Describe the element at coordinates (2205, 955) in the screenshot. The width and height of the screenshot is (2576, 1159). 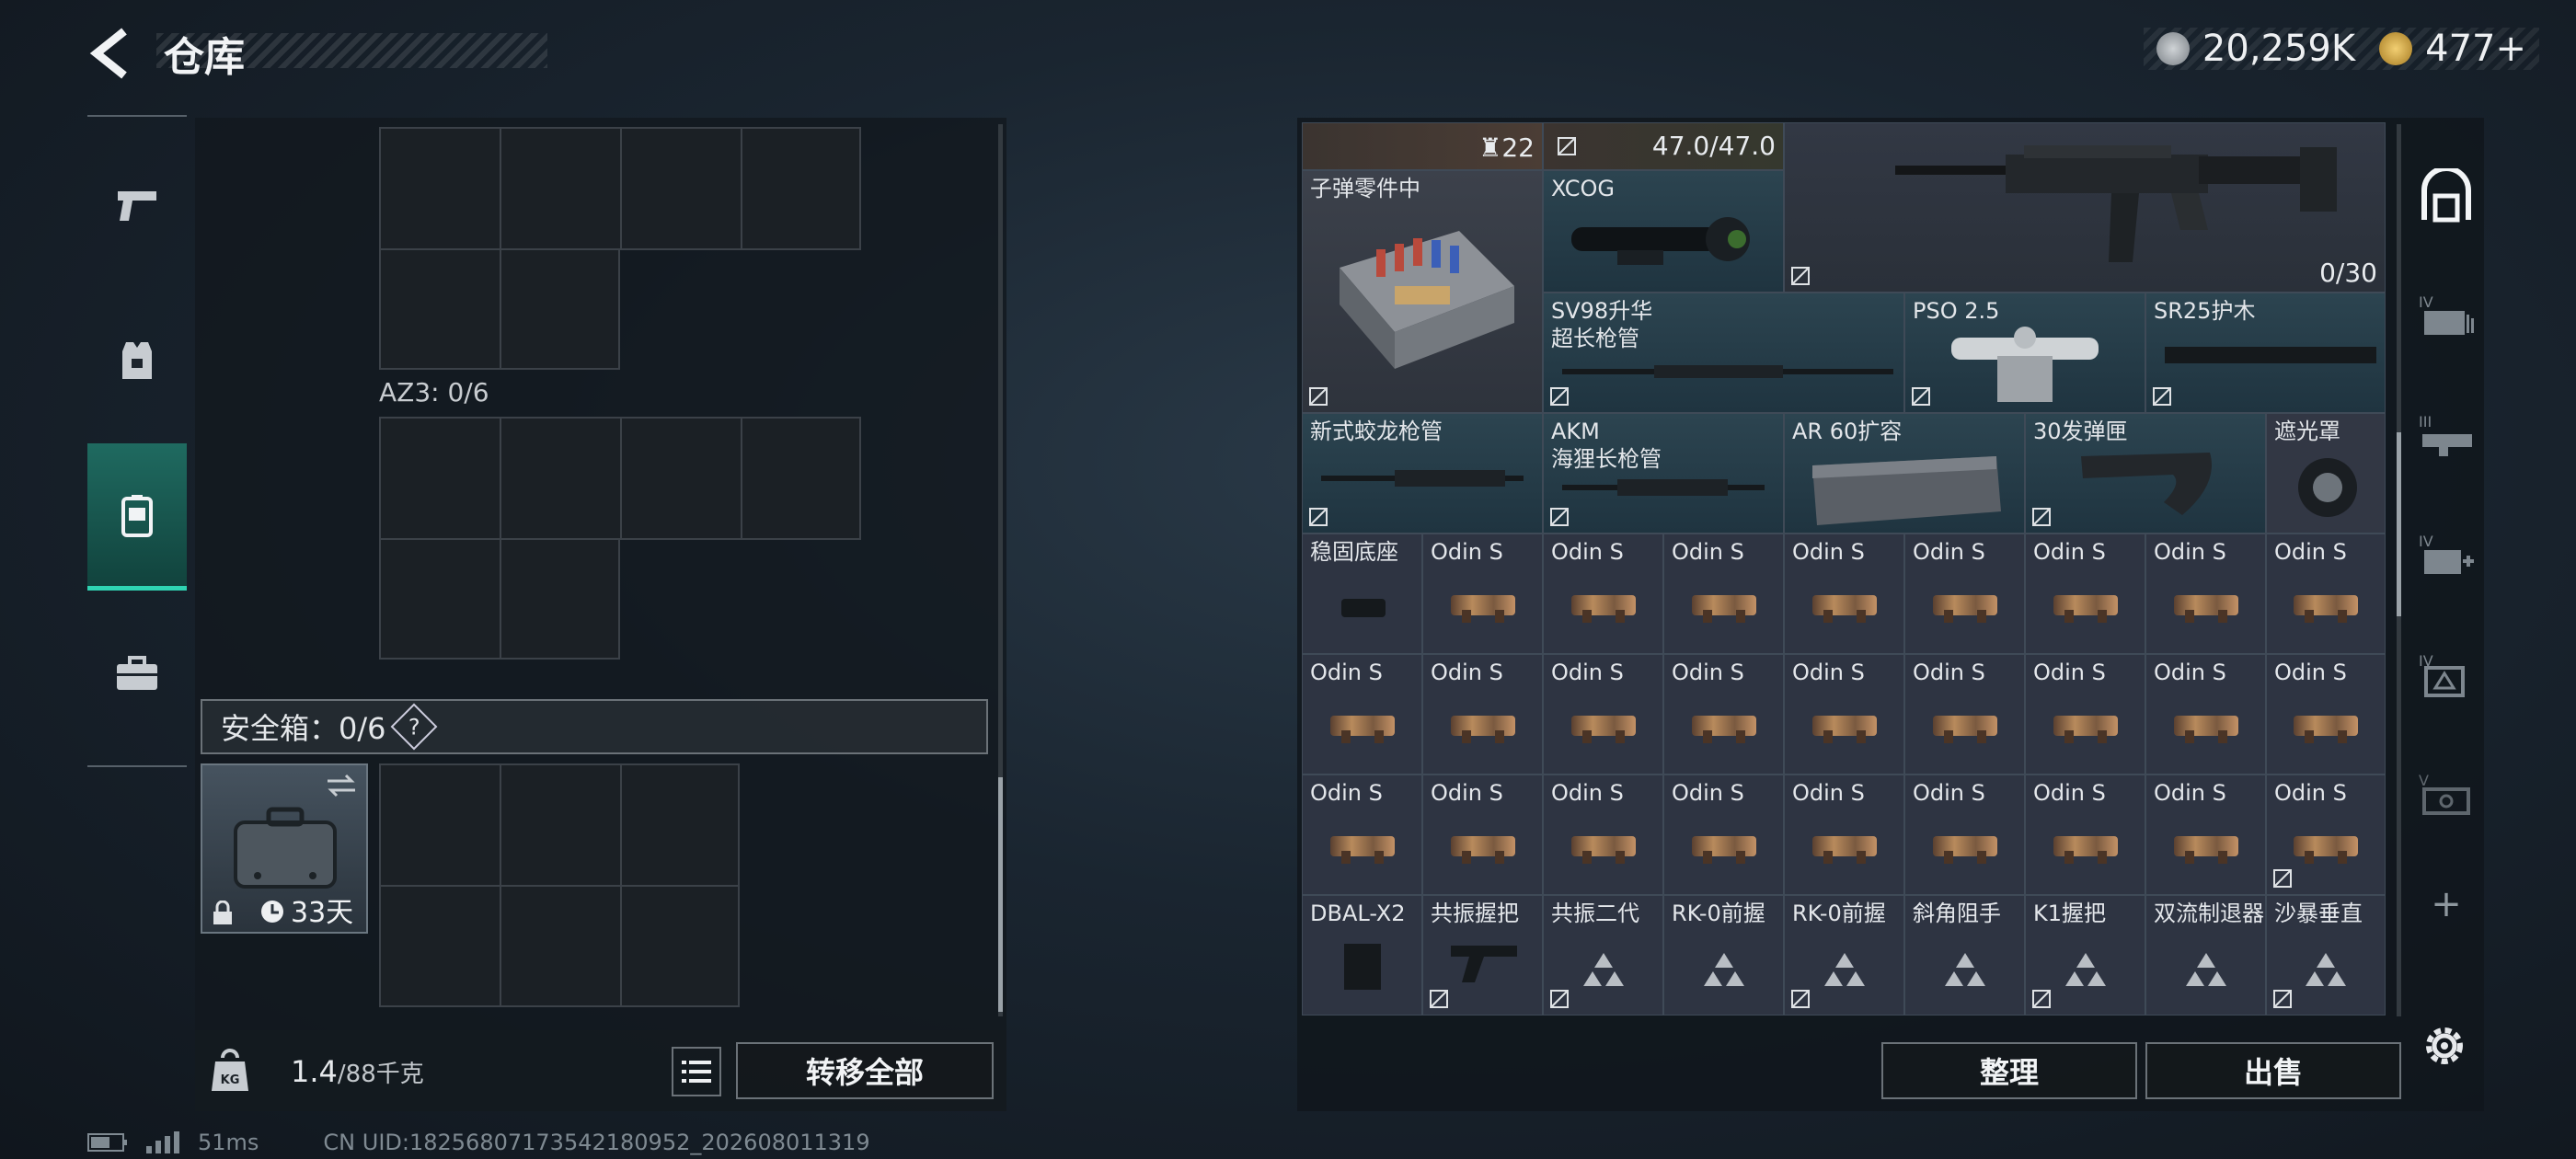
I see `item-dual-brake: 双流制退器` at that location.